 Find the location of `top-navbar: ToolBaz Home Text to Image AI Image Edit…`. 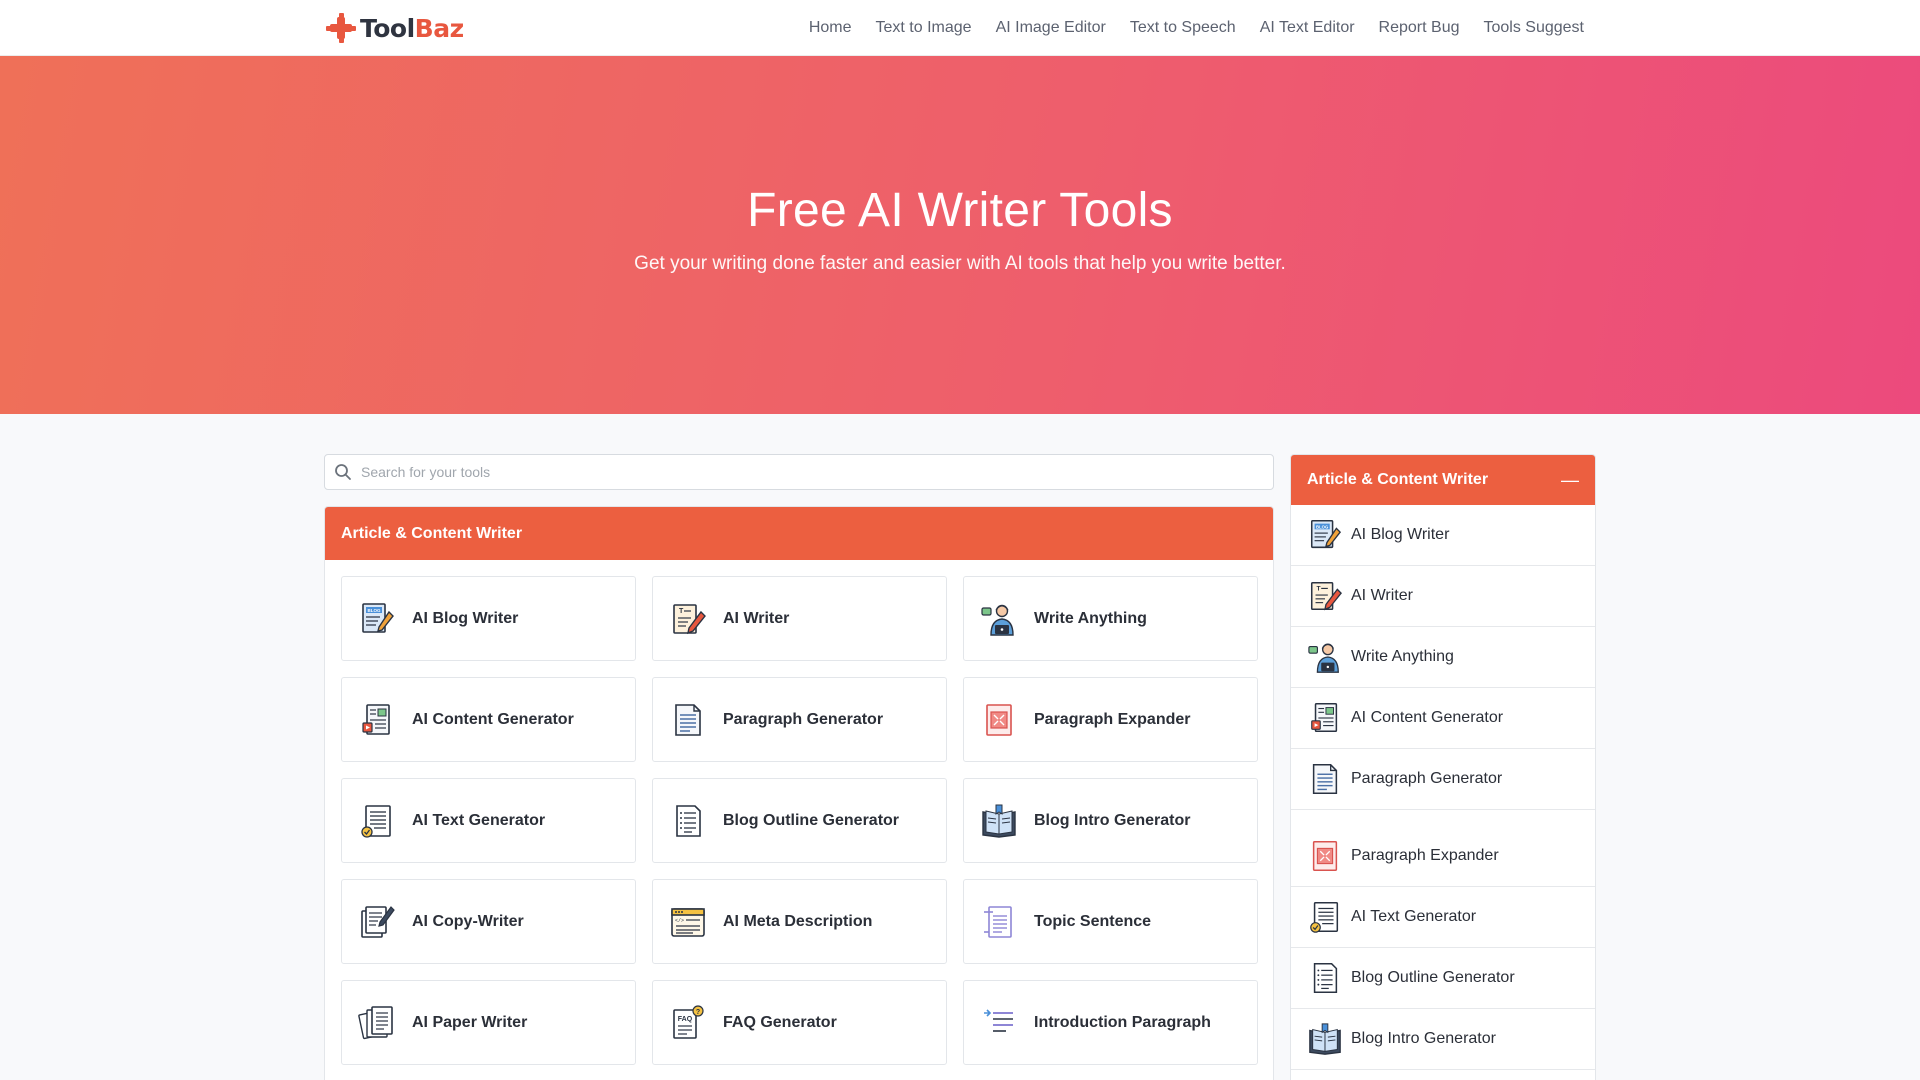

top-navbar: ToolBaz Home Text to Image AI Image Edit… is located at coordinates (960, 28).